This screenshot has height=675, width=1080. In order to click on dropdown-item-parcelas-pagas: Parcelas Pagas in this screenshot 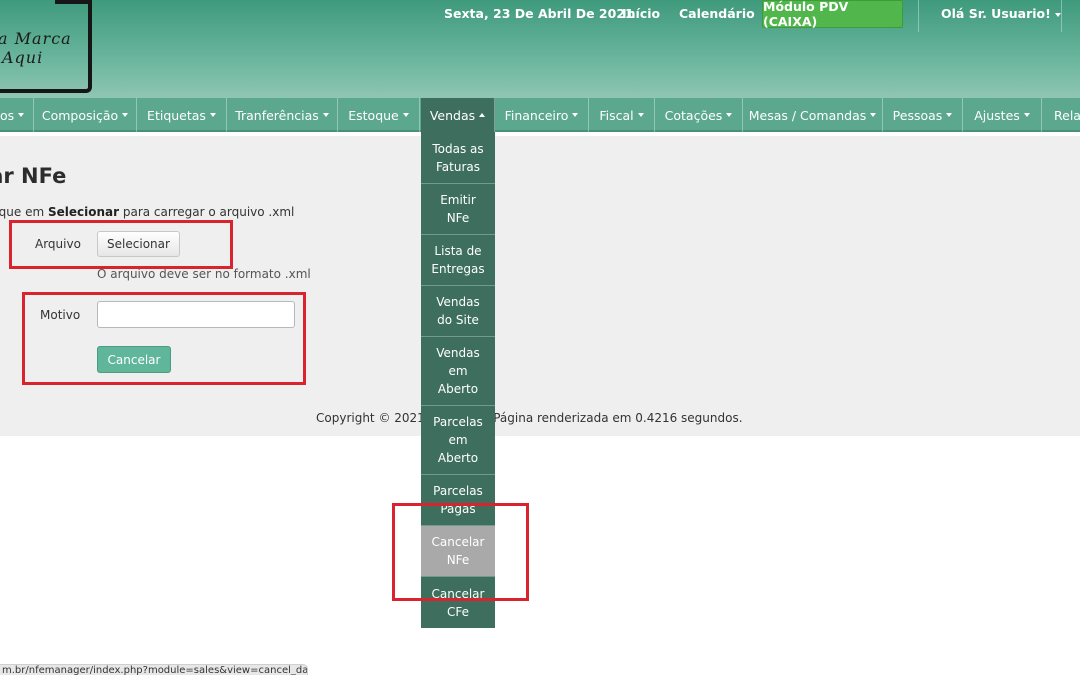, I will do `click(458, 500)`.